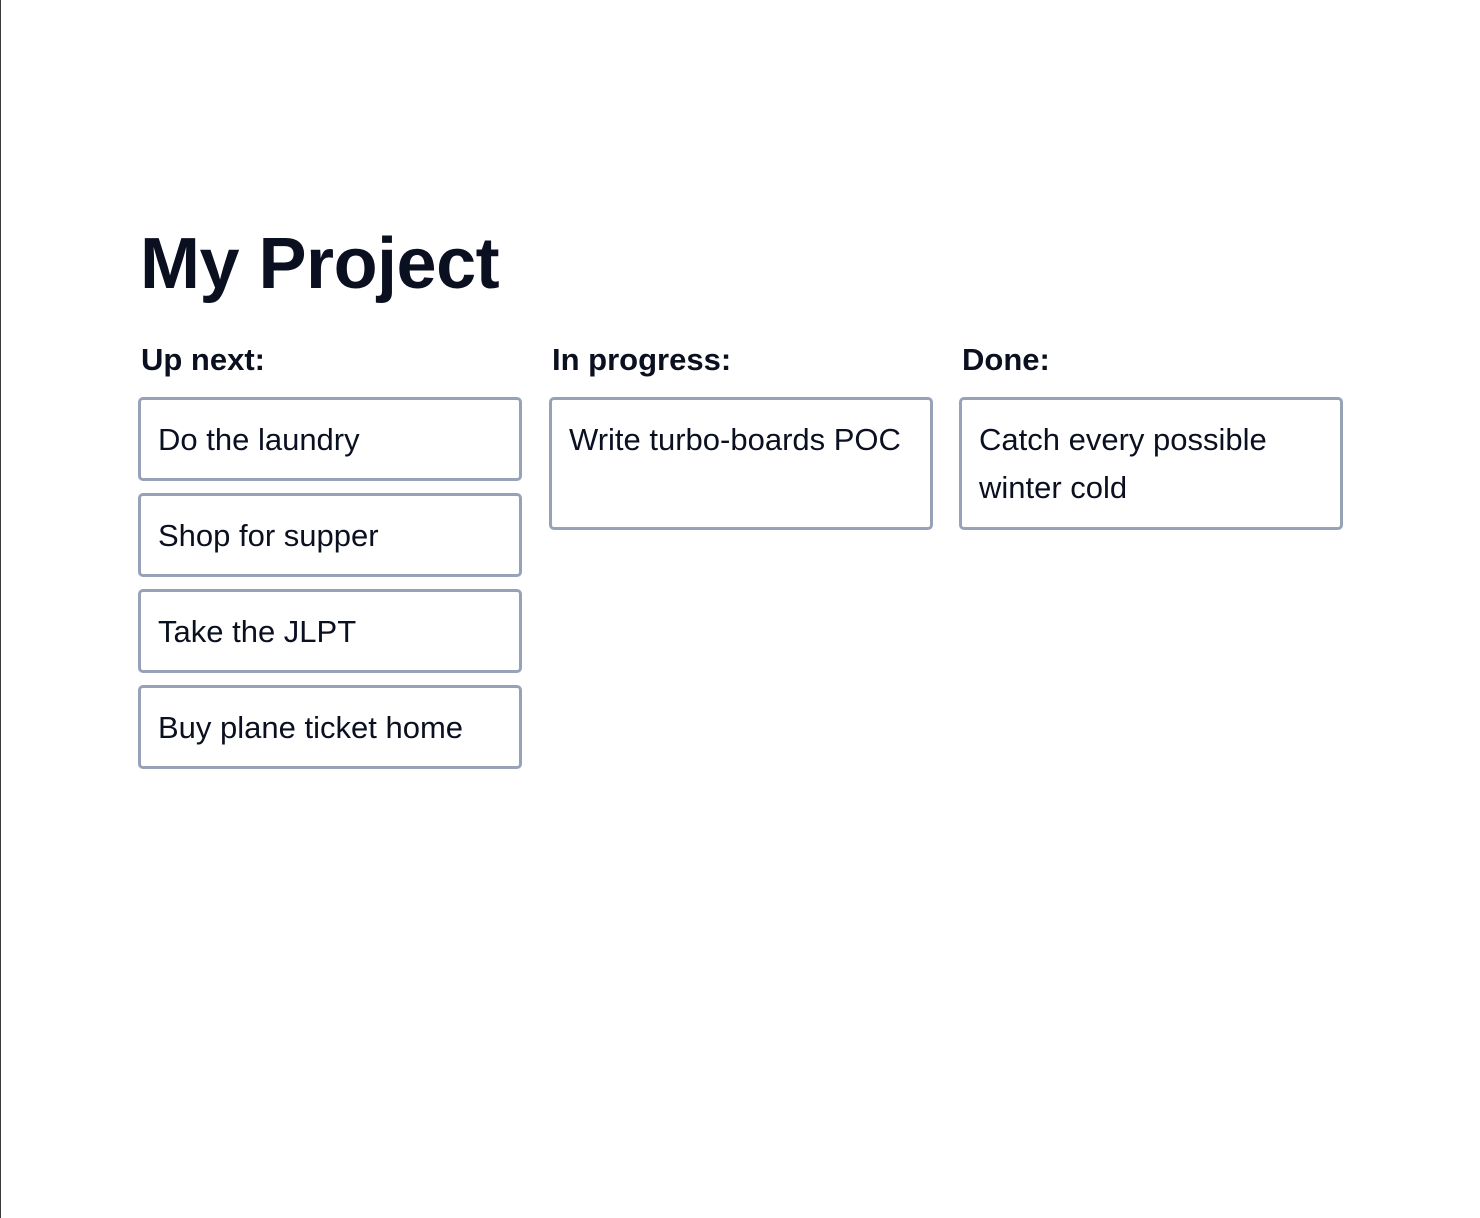  Describe the element at coordinates (1151, 463) in the screenshot. I see `task-card: Catch every possible winter cold` at that location.